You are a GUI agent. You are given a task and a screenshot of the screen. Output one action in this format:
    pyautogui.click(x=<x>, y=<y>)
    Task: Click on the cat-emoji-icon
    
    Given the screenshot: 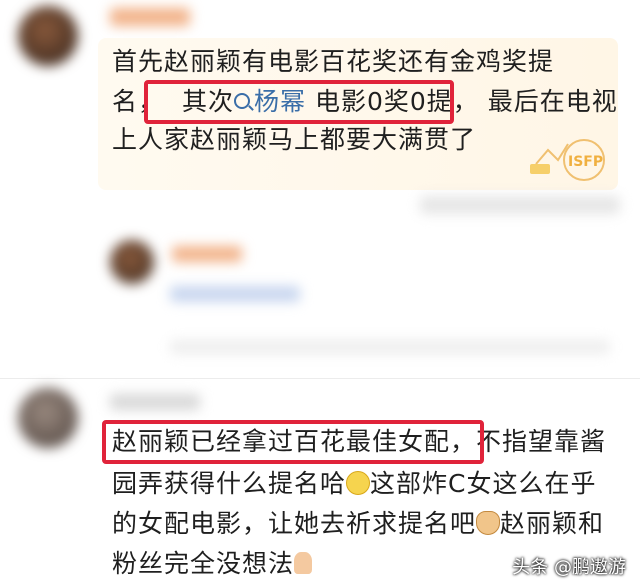 What is the action you would take?
    pyautogui.click(x=488, y=523)
    